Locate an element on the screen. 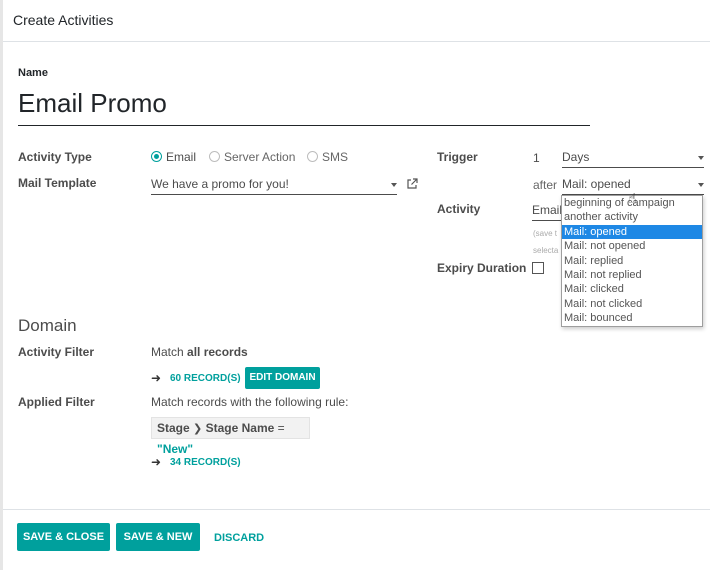 This screenshot has height=570, width=710. applied-filter-text: Match records with the following rule: is located at coordinates (250, 402).